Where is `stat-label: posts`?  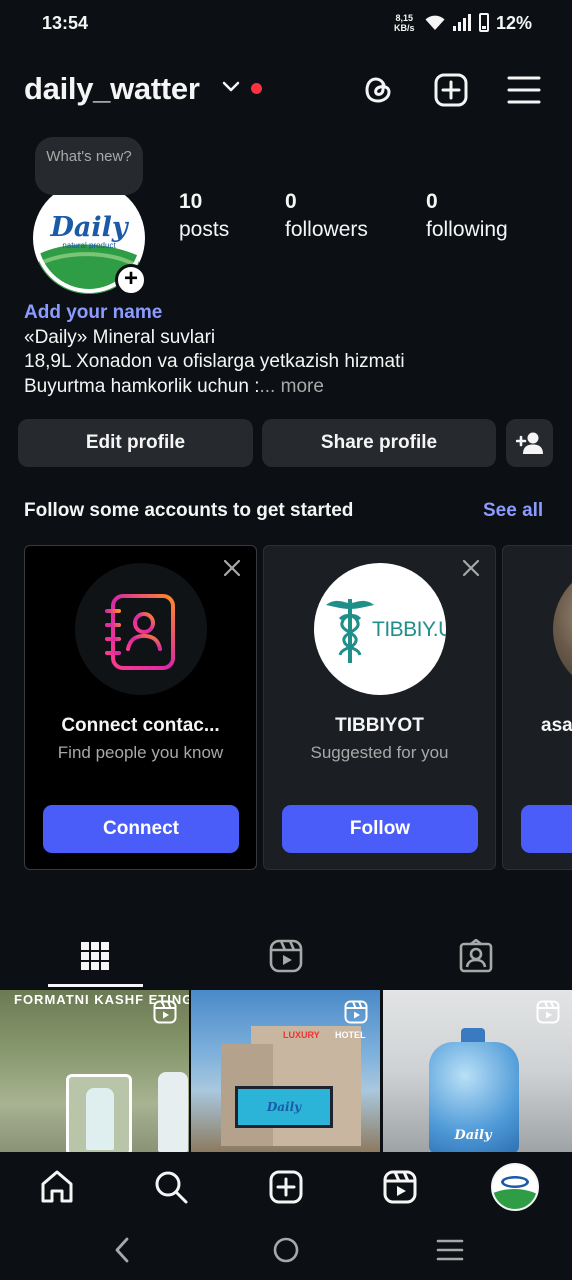
stat-label: posts is located at coordinates (204, 229).